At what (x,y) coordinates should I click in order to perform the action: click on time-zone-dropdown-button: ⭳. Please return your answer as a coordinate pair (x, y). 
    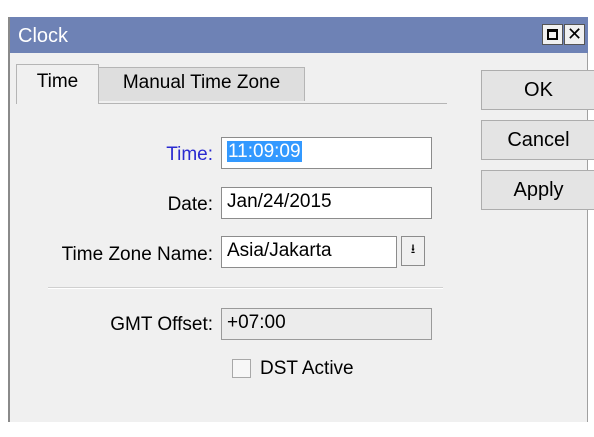
    Looking at the image, I should click on (413, 251).